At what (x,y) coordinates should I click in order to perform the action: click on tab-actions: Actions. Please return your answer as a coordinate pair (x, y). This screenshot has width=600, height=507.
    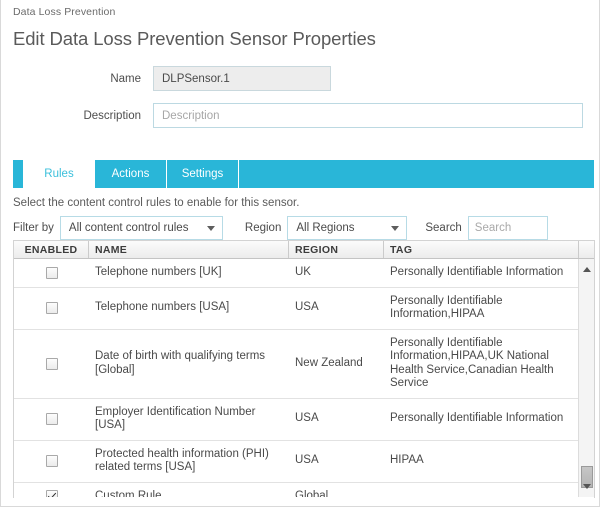
    Looking at the image, I should click on (131, 174).